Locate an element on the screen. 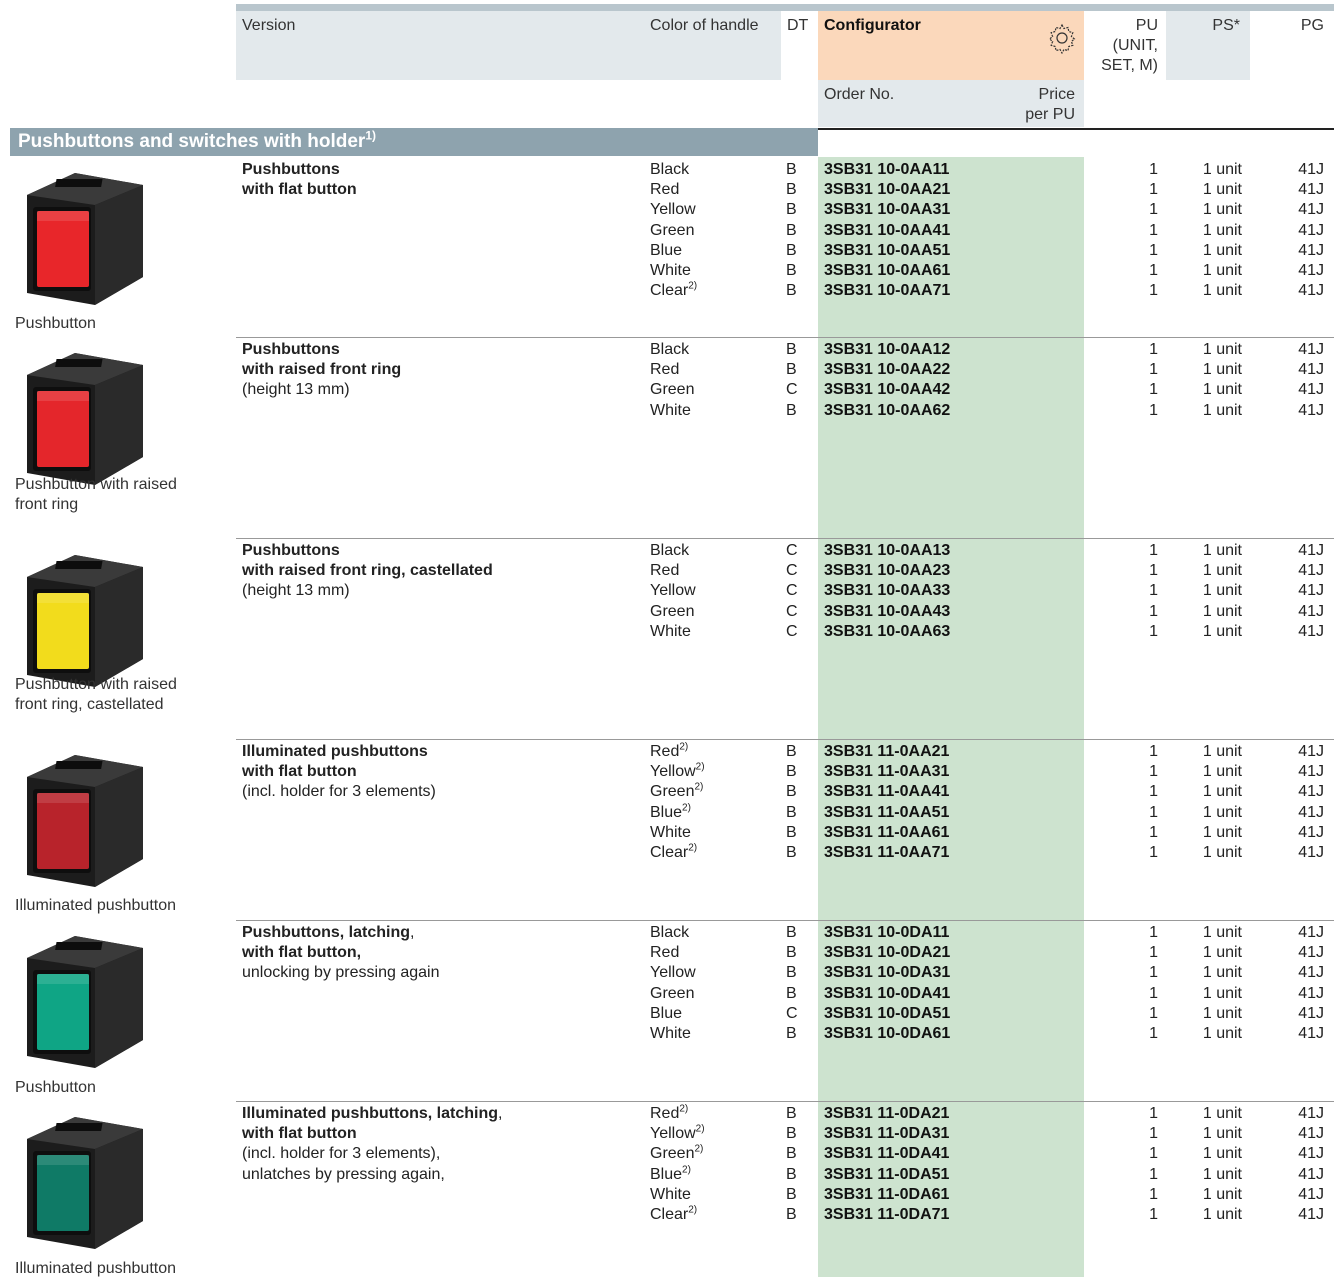  order-number: 3SB31 10-0DA21 is located at coordinates (887, 953).